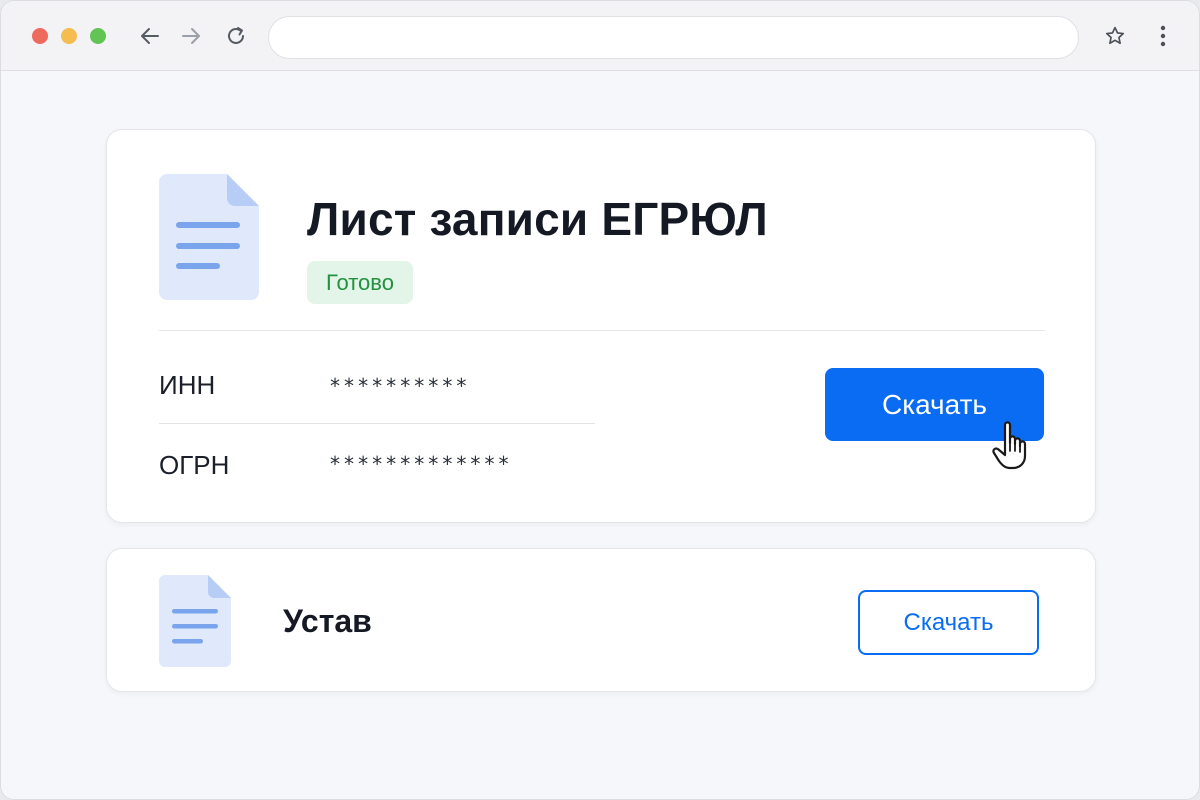 The width and height of the screenshot is (1200, 800). Describe the element at coordinates (69, 36) in the screenshot. I see `minimize-window-button` at that location.